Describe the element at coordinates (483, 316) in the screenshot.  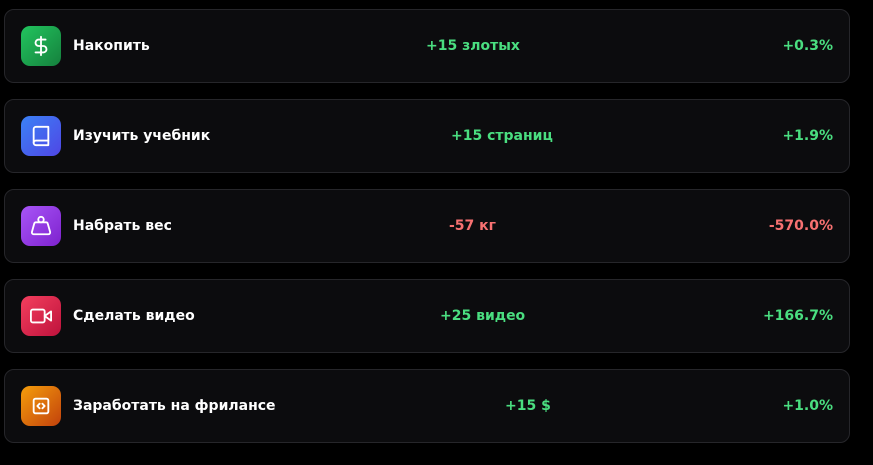
I see `goal-delta: +25 видео` at that location.